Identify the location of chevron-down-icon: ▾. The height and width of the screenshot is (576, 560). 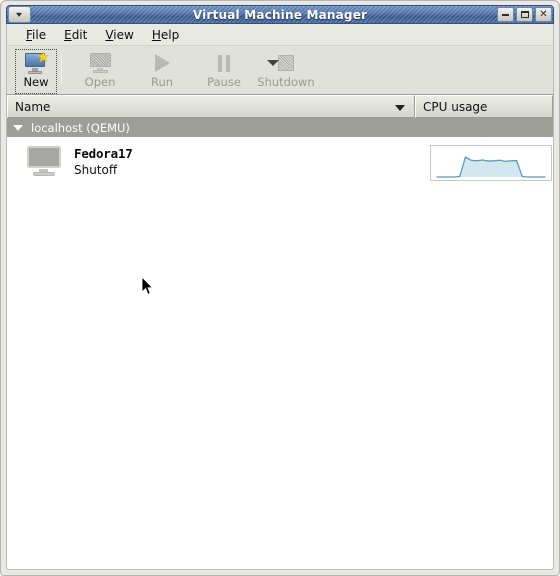
(19, 14).